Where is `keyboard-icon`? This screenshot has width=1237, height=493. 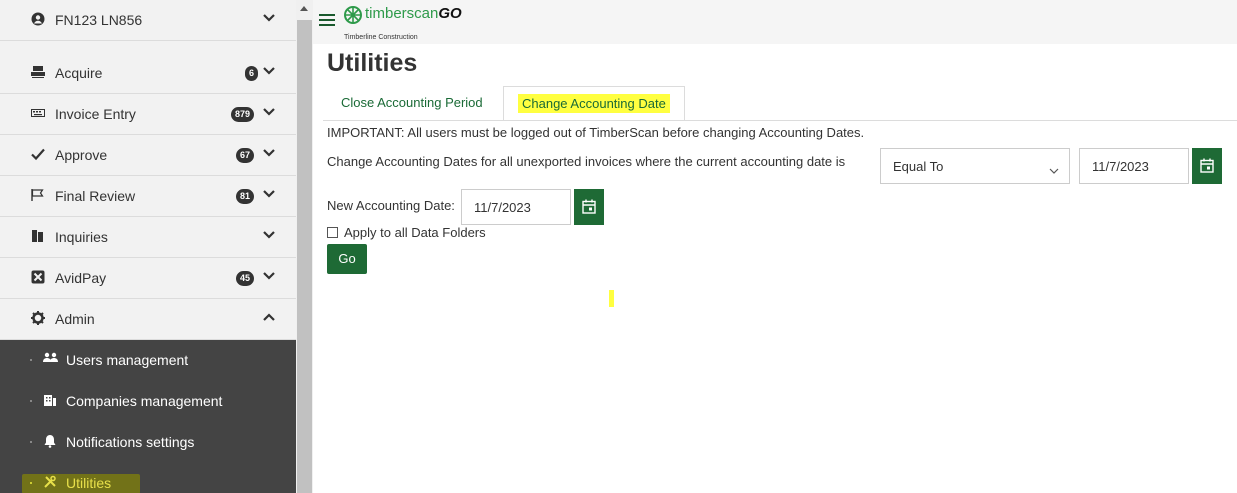 keyboard-icon is located at coordinates (38, 114).